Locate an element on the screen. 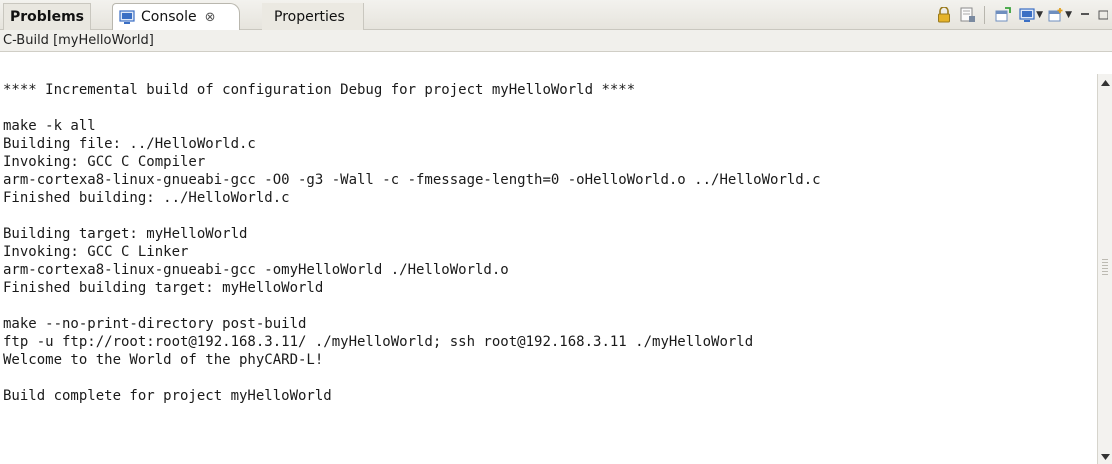 Image resolution: width=1112 pixels, height=464 pixels. console-title: C-Build [myHelloWorld] is located at coordinates (556, 41).